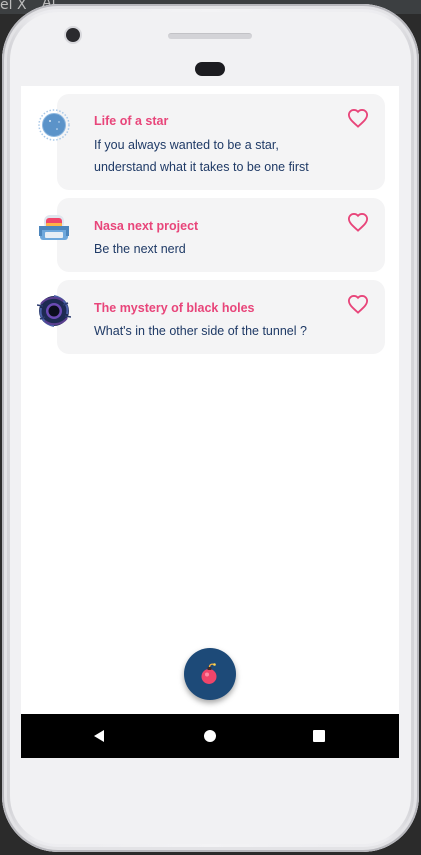  I want to click on card-description: What's in the other side of the tunnel ?, so click(200, 331).